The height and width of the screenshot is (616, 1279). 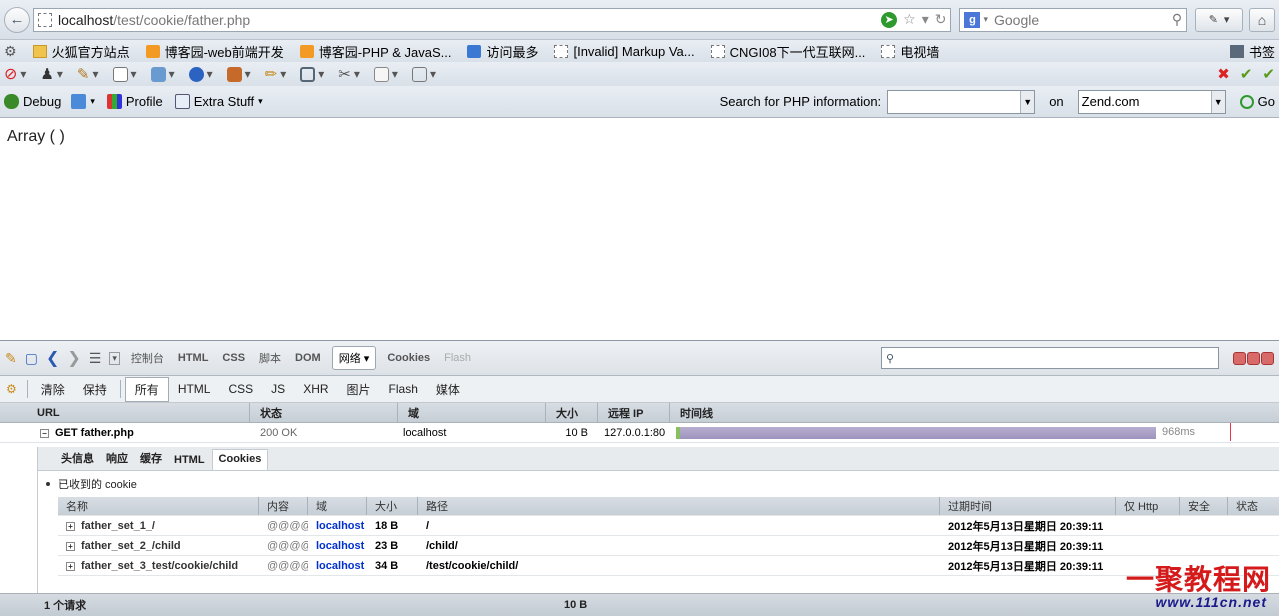 What do you see at coordinates (240, 459) in the screenshot?
I see `tab-detail-cookies: Cookies` at bounding box center [240, 459].